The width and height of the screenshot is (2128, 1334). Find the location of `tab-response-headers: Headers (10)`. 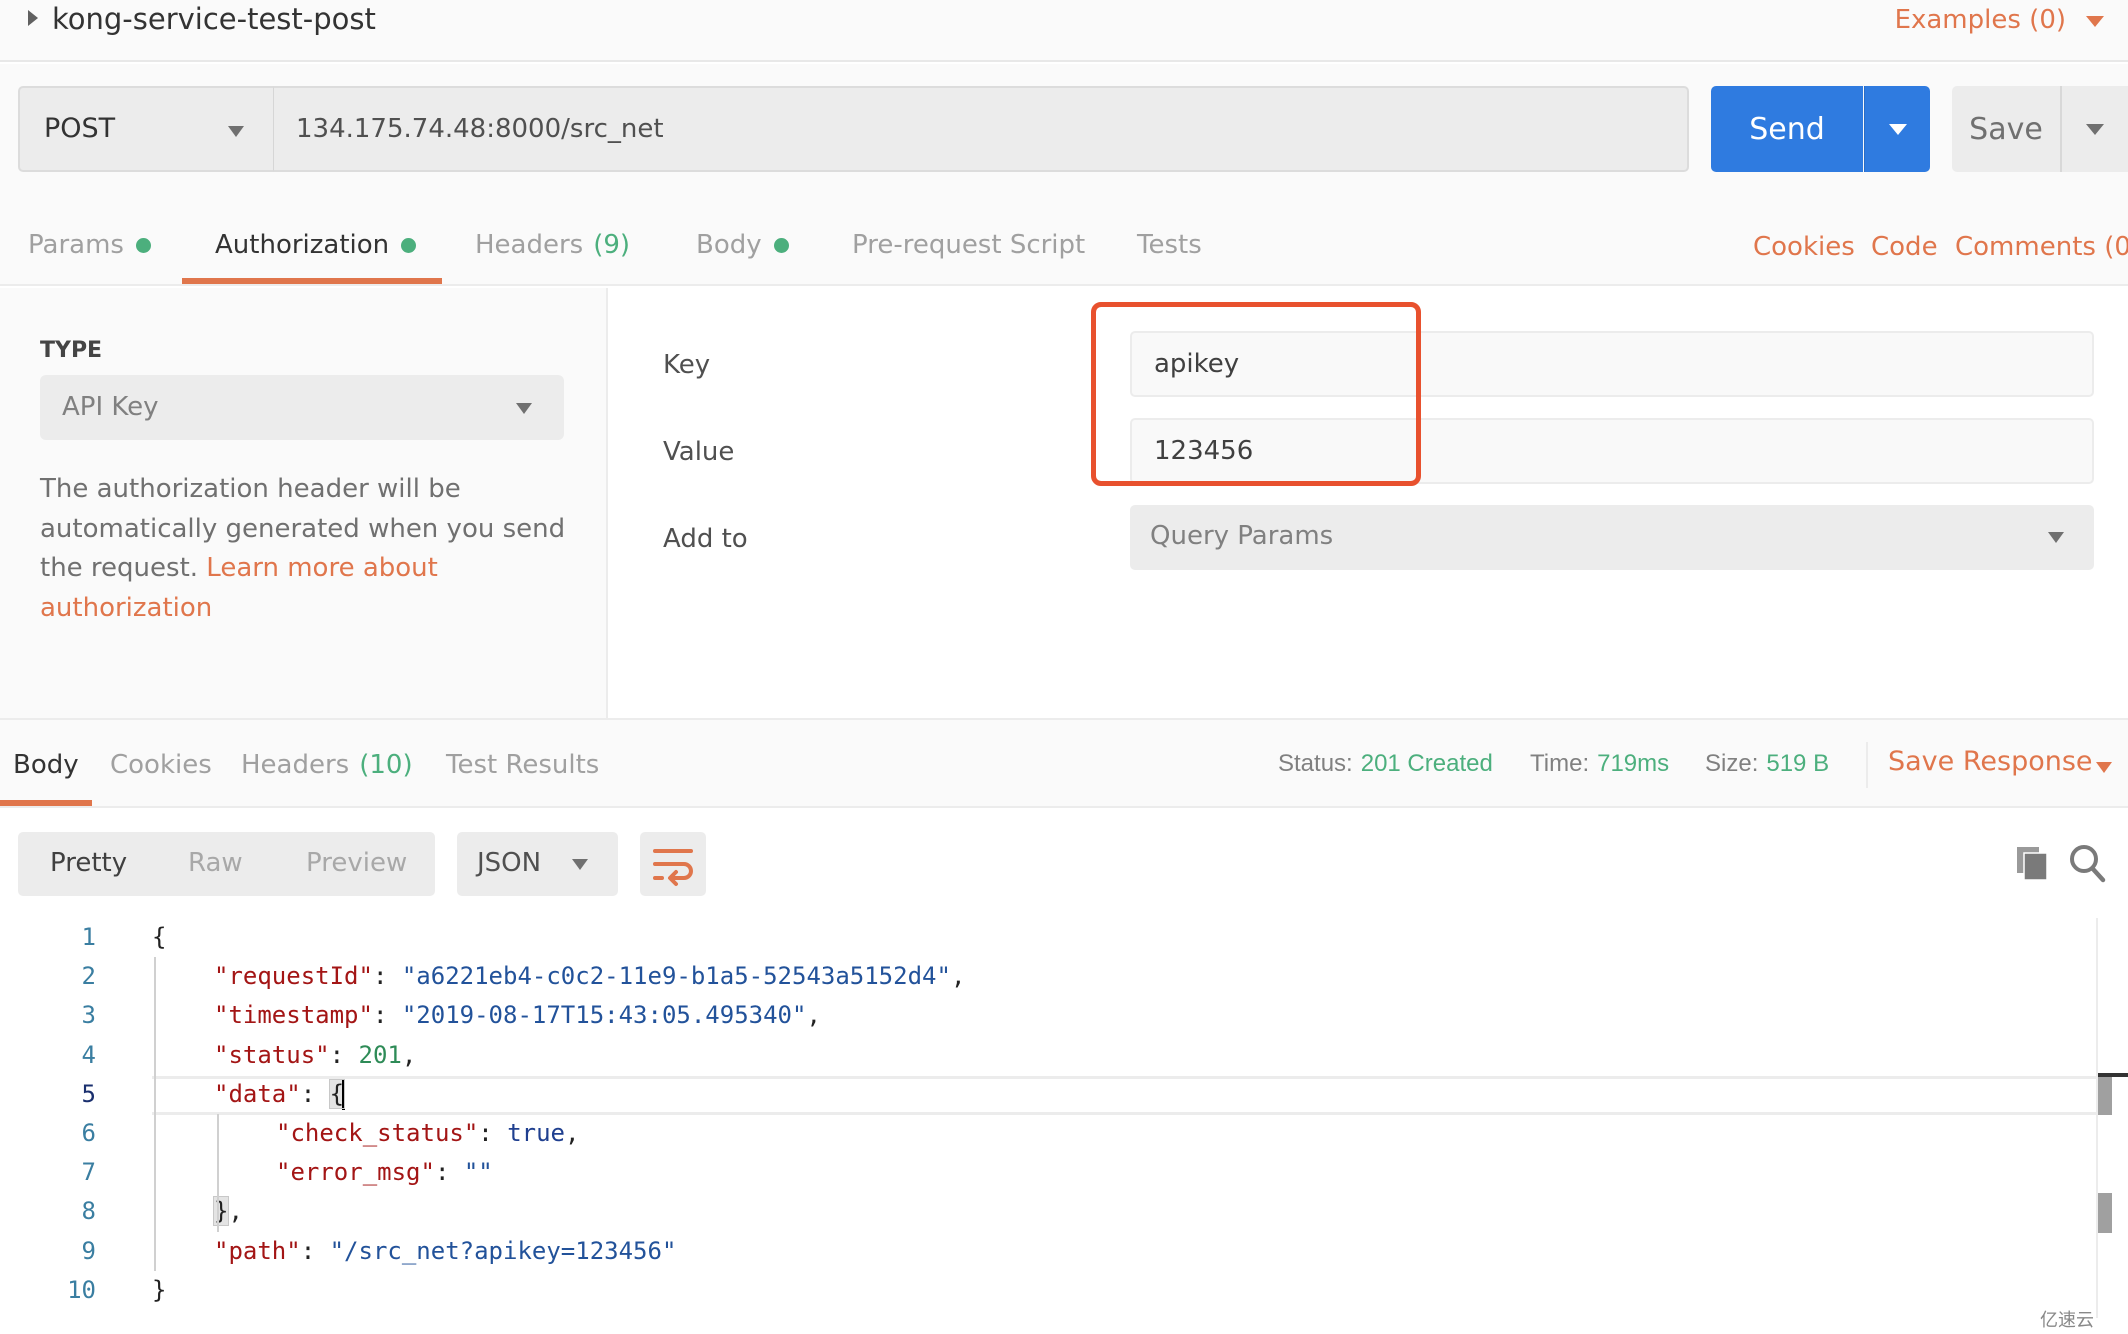

tab-response-headers: Headers (10) is located at coordinates (327, 765).